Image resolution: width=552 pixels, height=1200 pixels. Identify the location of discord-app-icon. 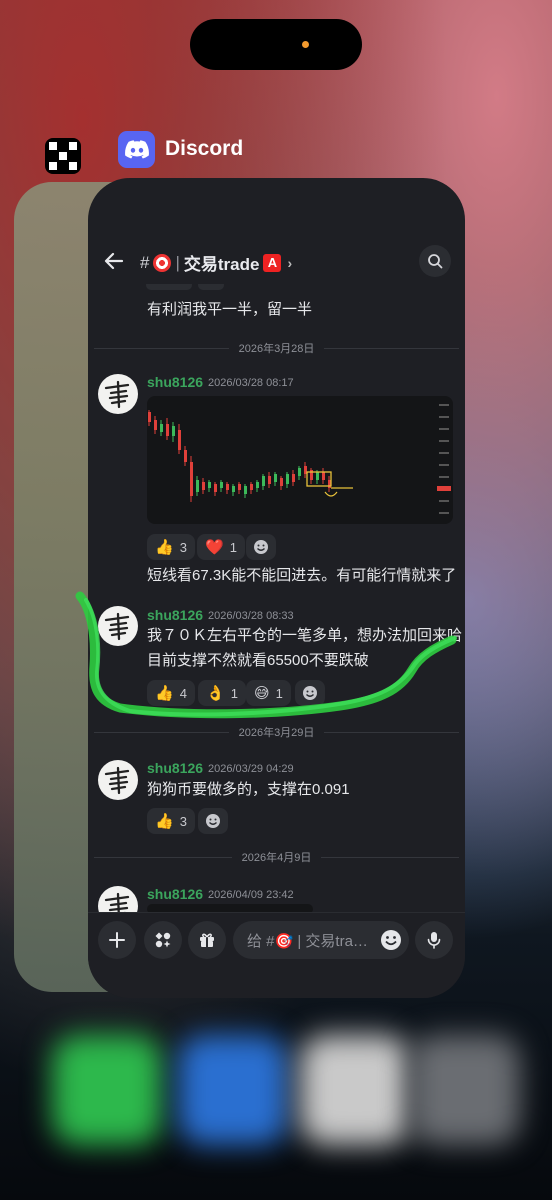
(136, 149).